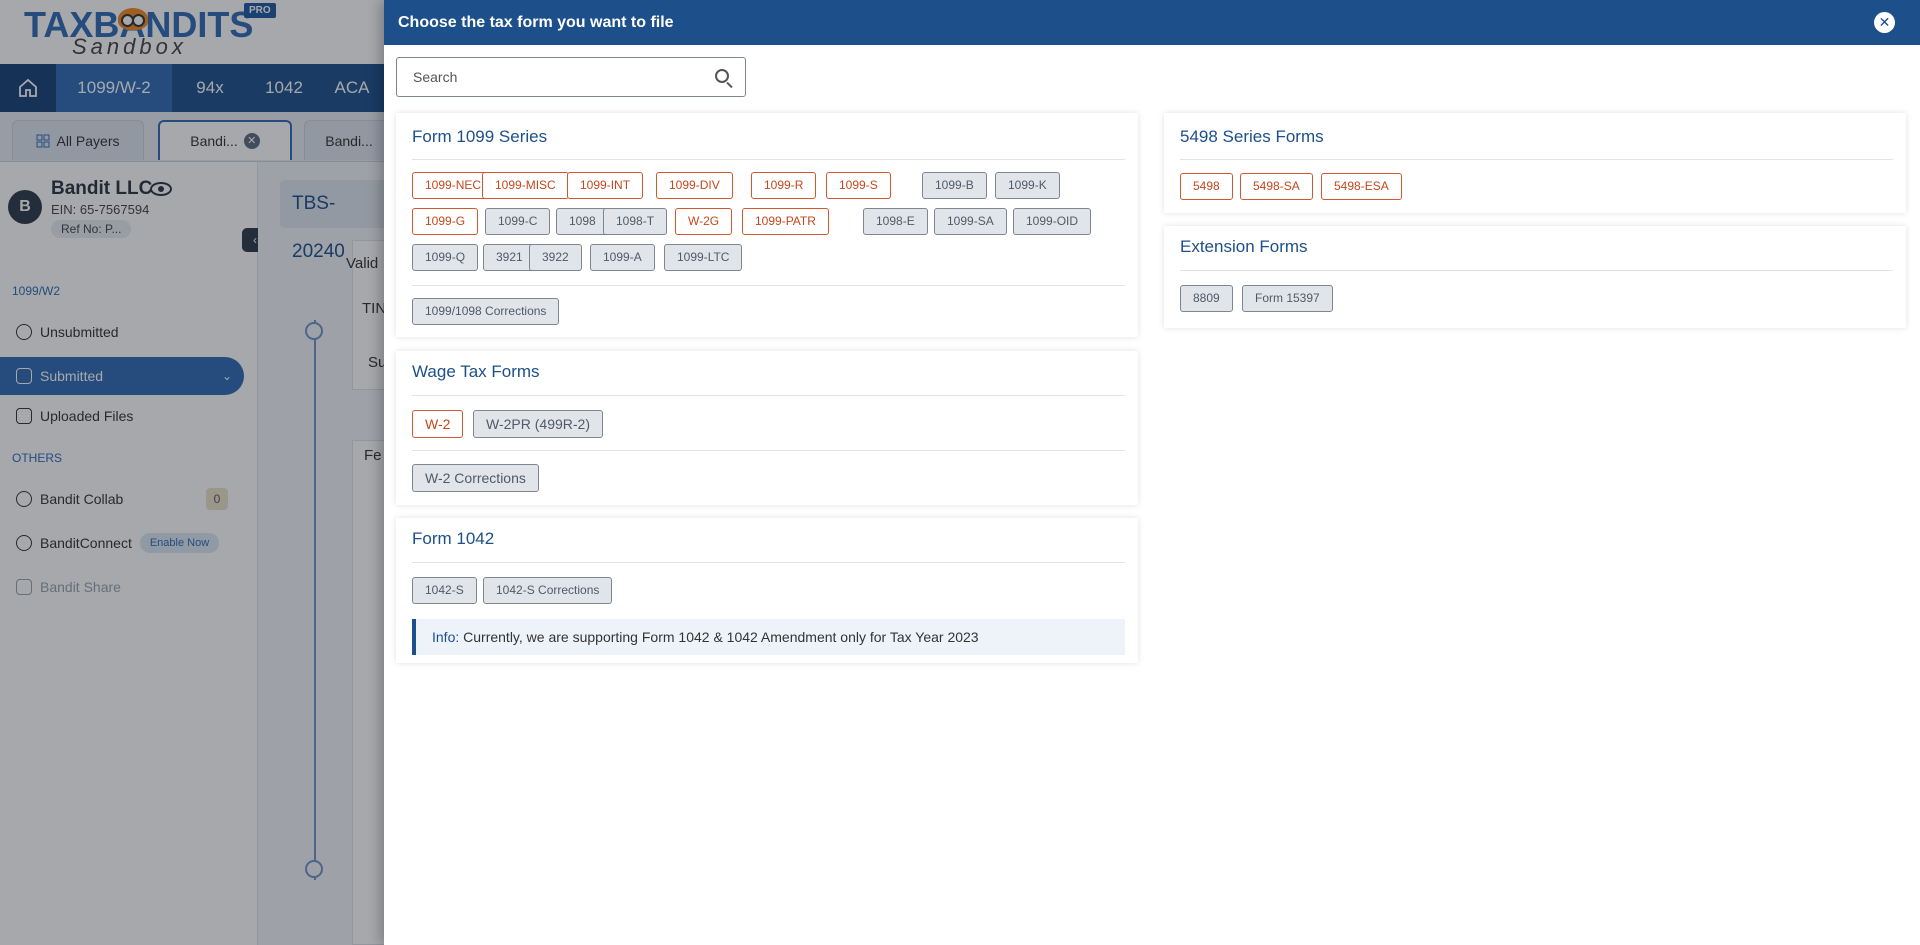 This screenshot has width=1920, height=945. Describe the element at coordinates (694, 185) in the screenshot. I see `form-chip-1099-div: 1099-DIV` at that location.